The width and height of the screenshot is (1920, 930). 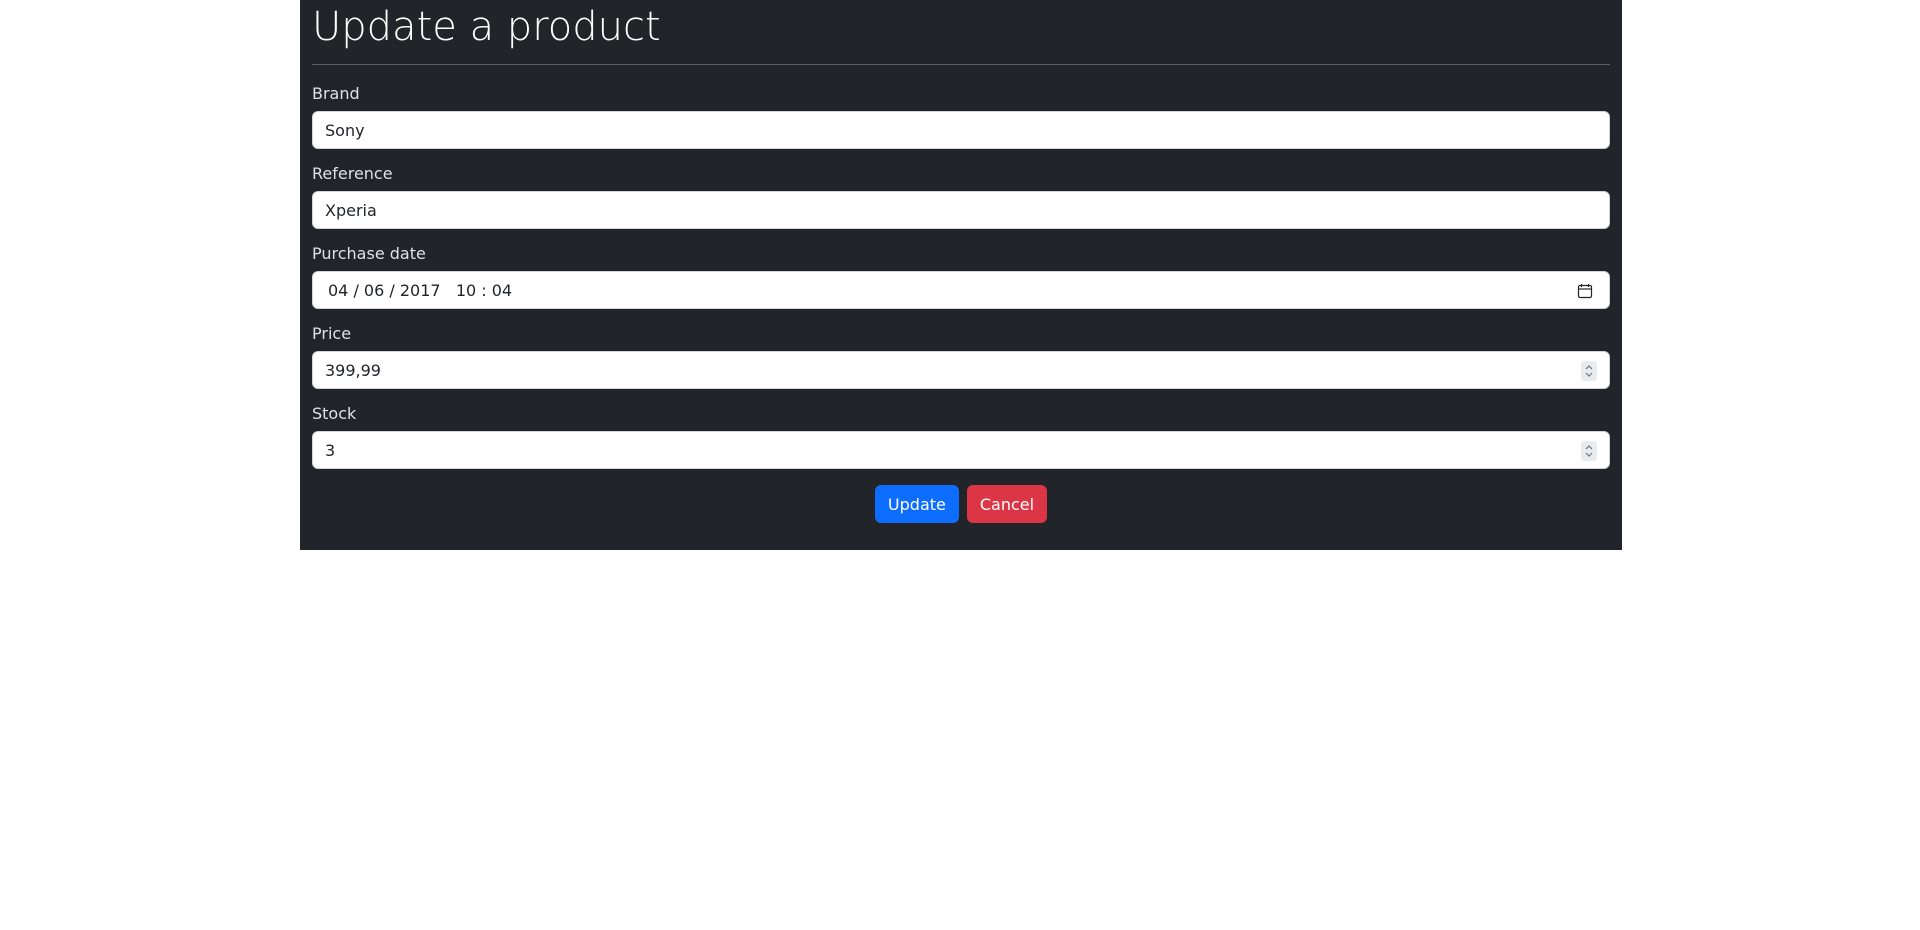 What do you see at coordinates (334, 413) in the screenshot?
I see `stock-label: Stock` at bounding box center [334, 413].